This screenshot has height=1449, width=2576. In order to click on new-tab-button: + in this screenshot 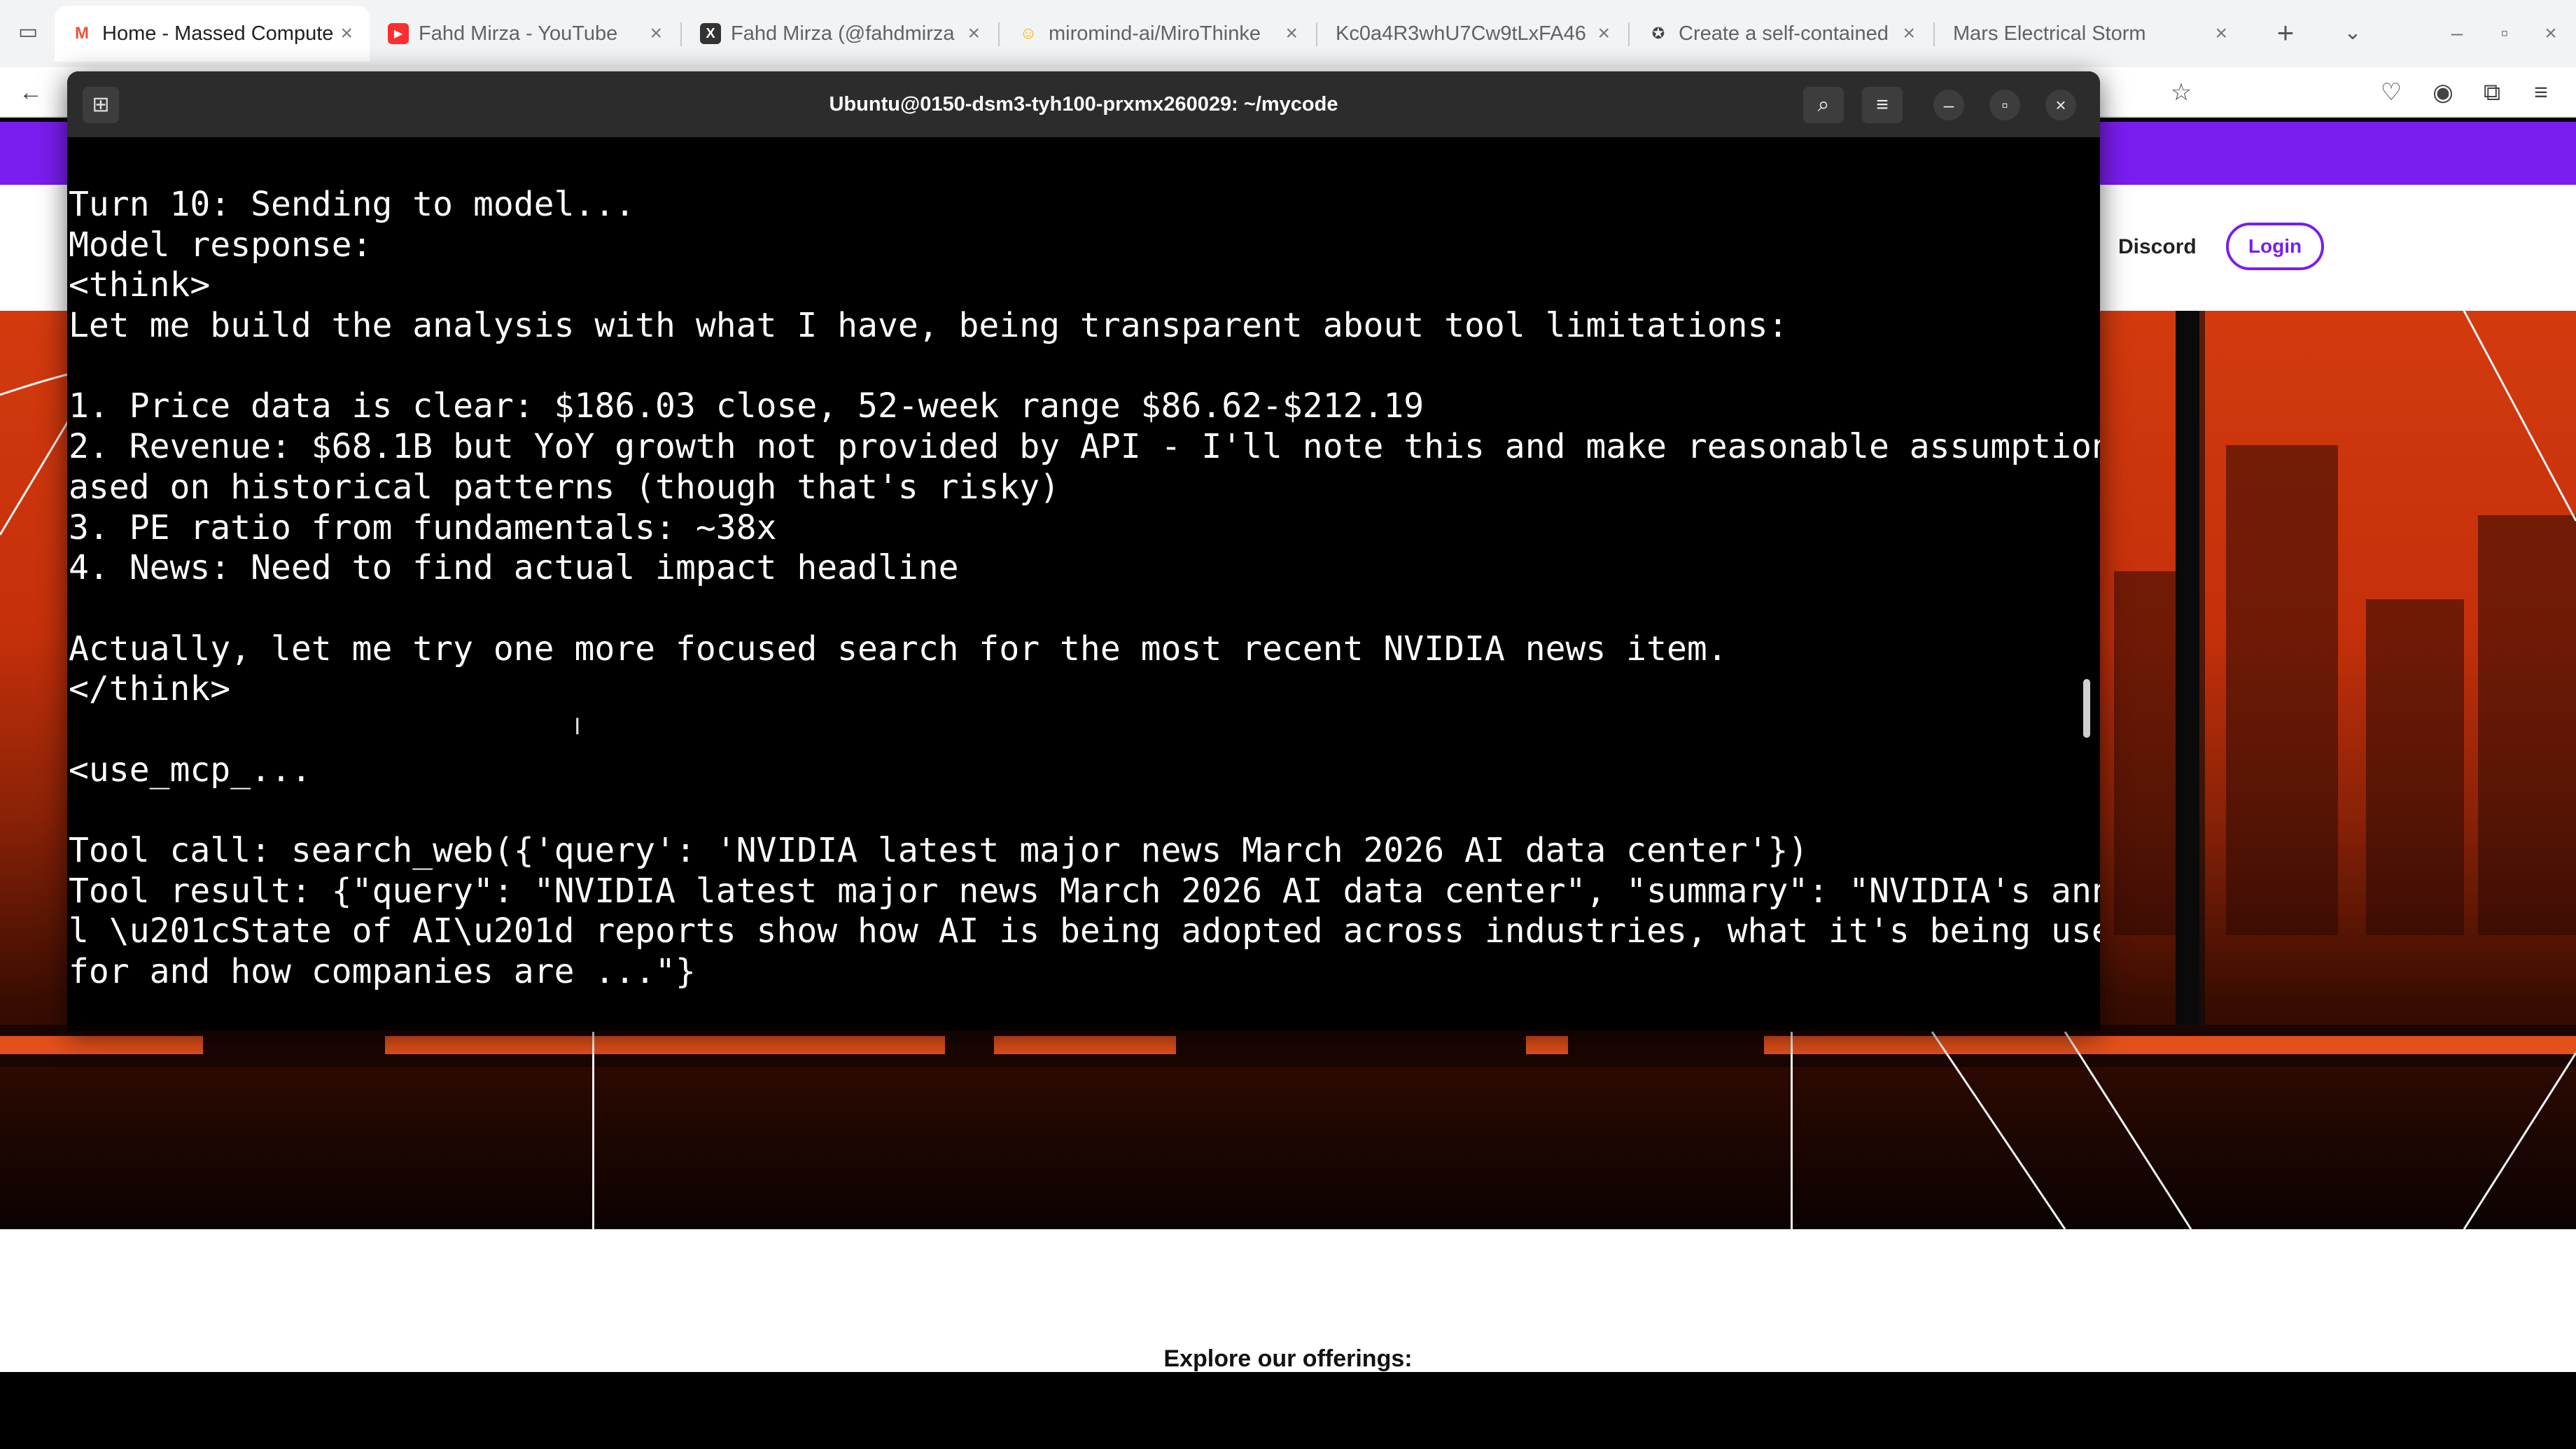, I will do `click(2285, 32)`.